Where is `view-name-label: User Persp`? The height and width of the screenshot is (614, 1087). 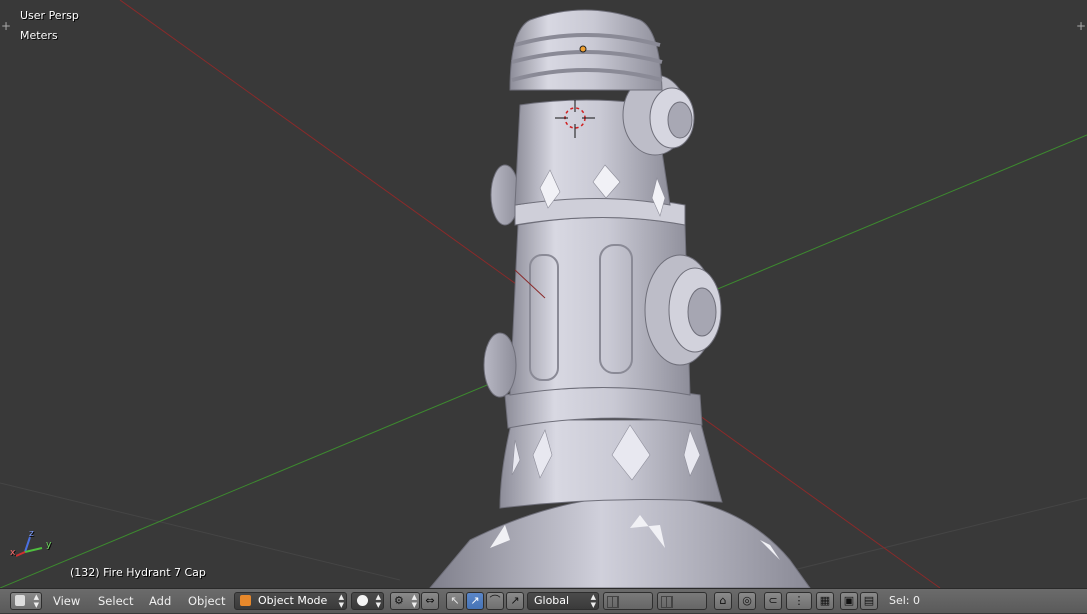
view-name-label: User Persp is located at coordinates (49, 15).